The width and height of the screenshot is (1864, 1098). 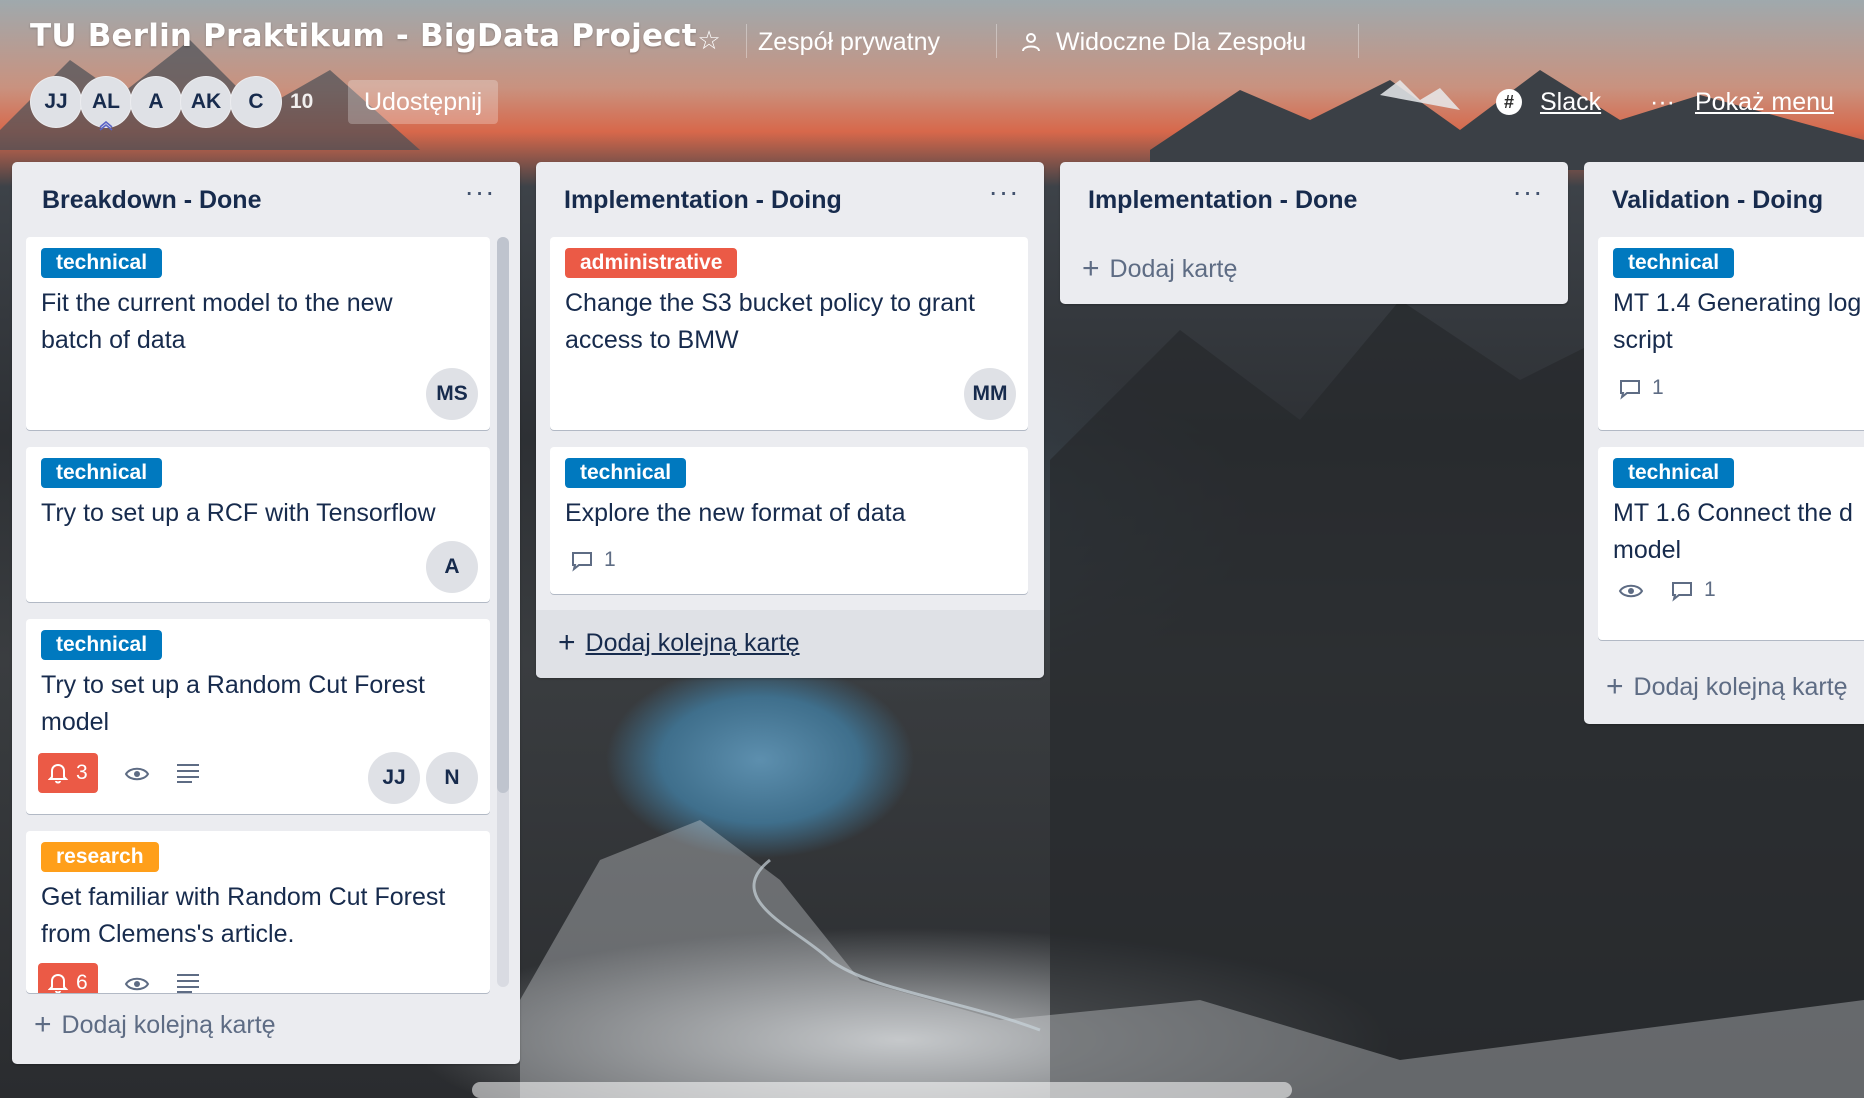 I want to click on notification-count: 6, so click(x=82, y=982).